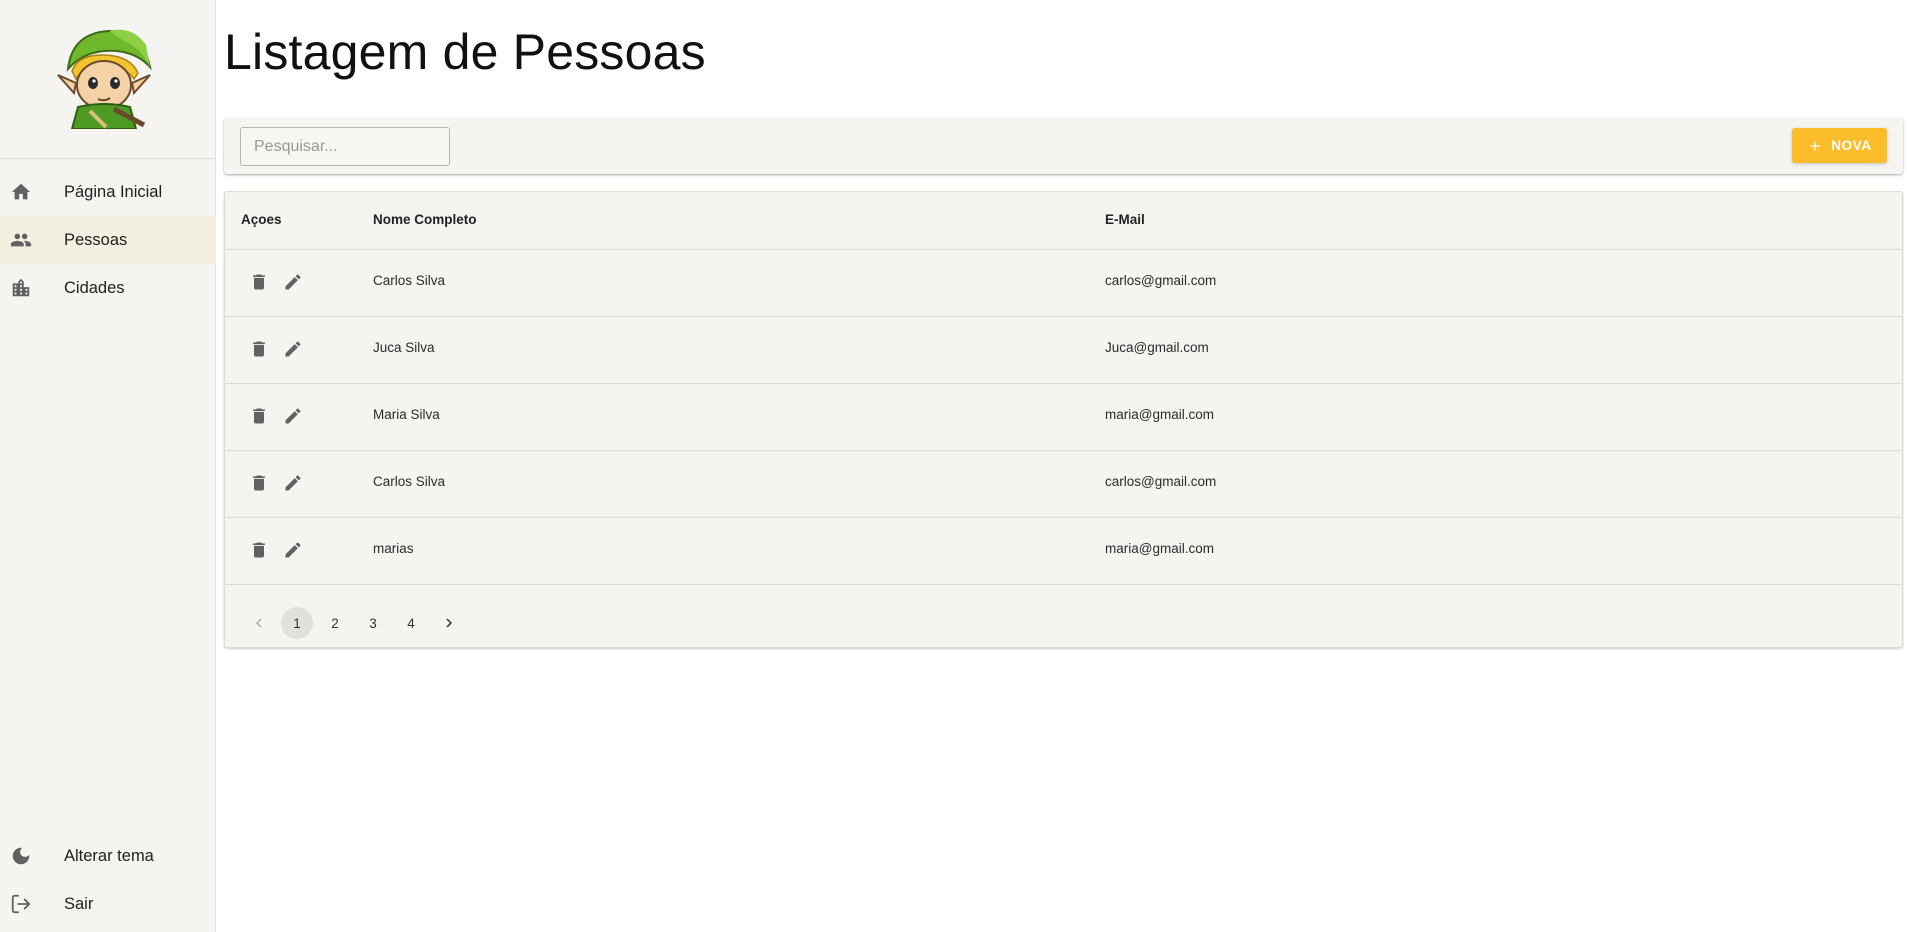 The image size is (1907, 932). I want to click on next-page-button, so click(449, 623).